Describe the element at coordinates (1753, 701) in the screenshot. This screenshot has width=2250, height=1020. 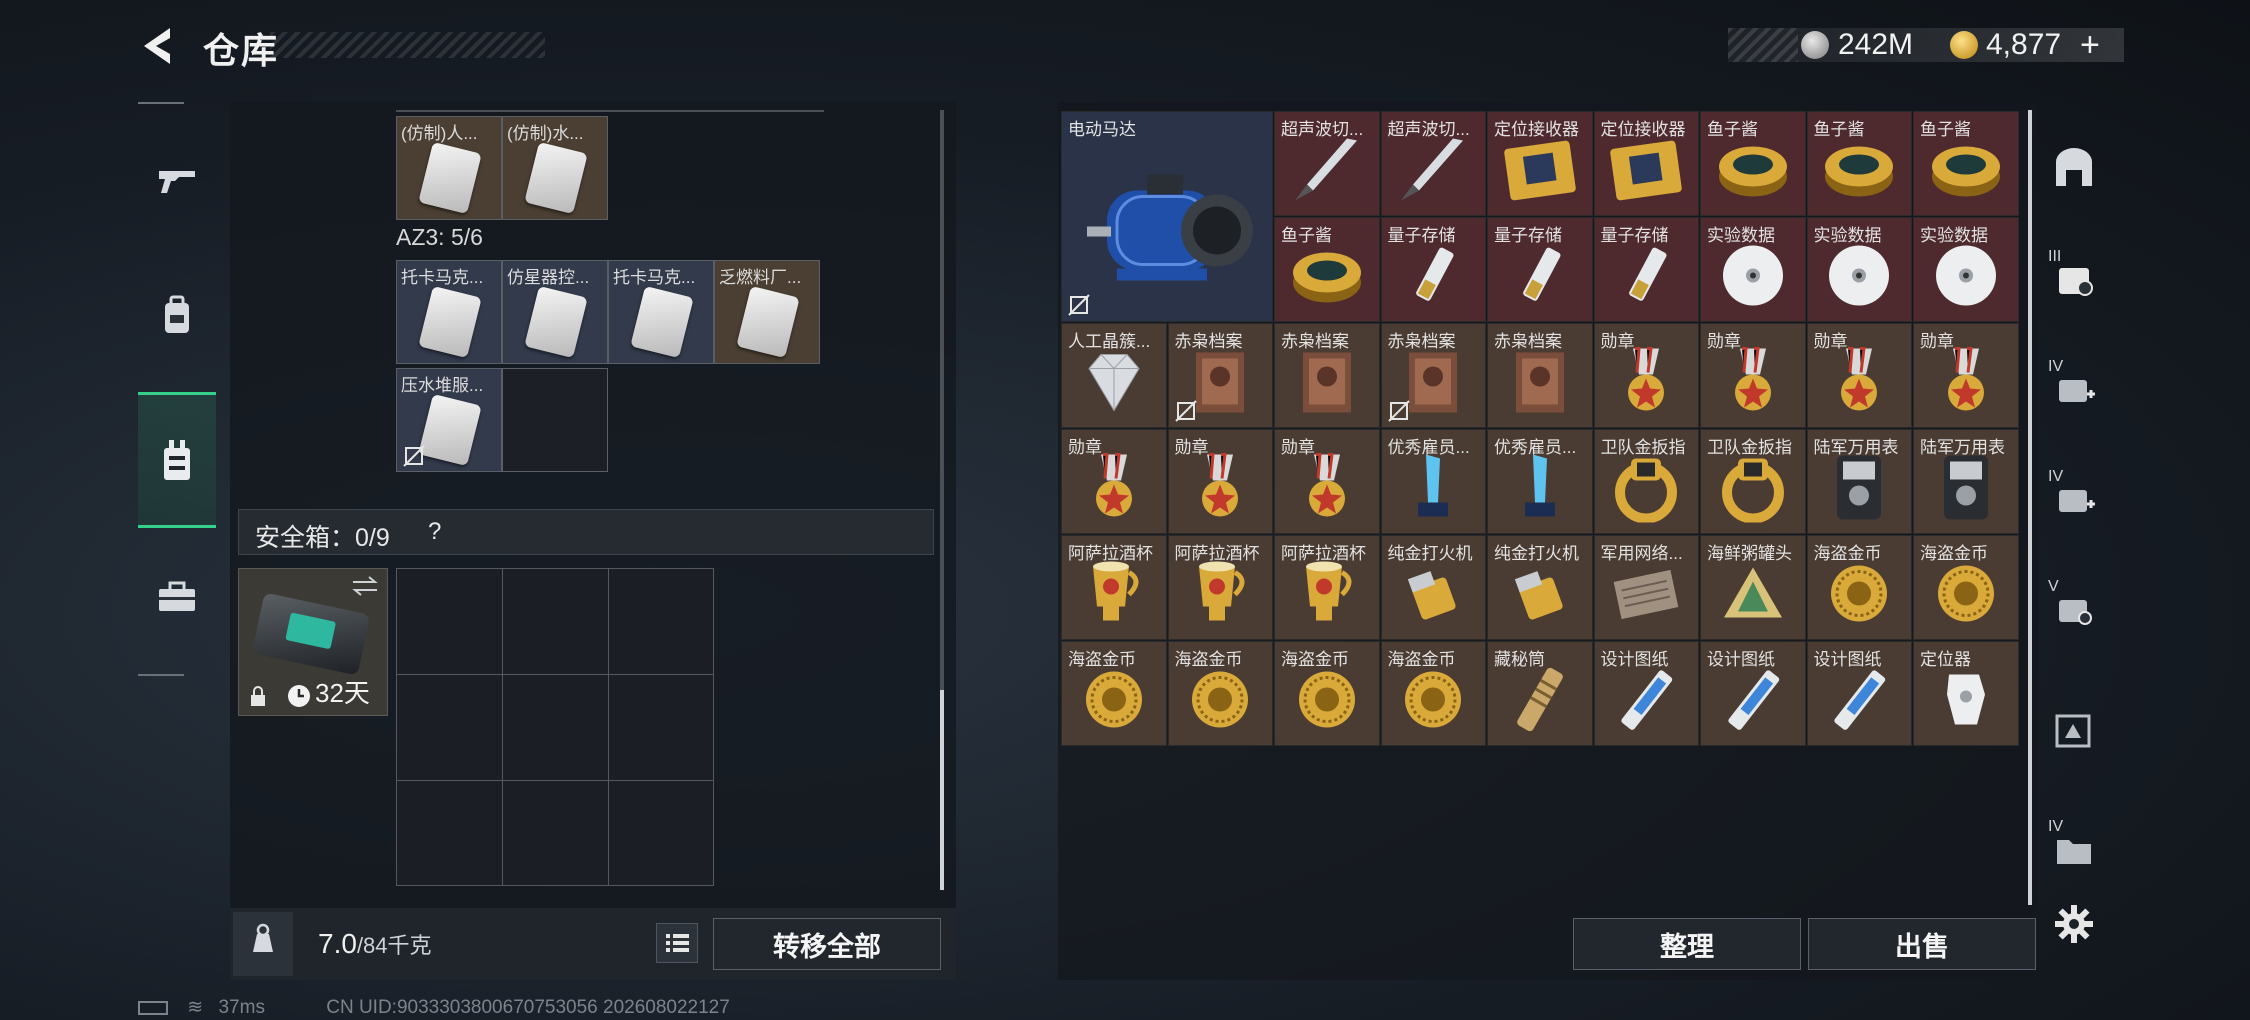
I see `blueprint-image` at that location.